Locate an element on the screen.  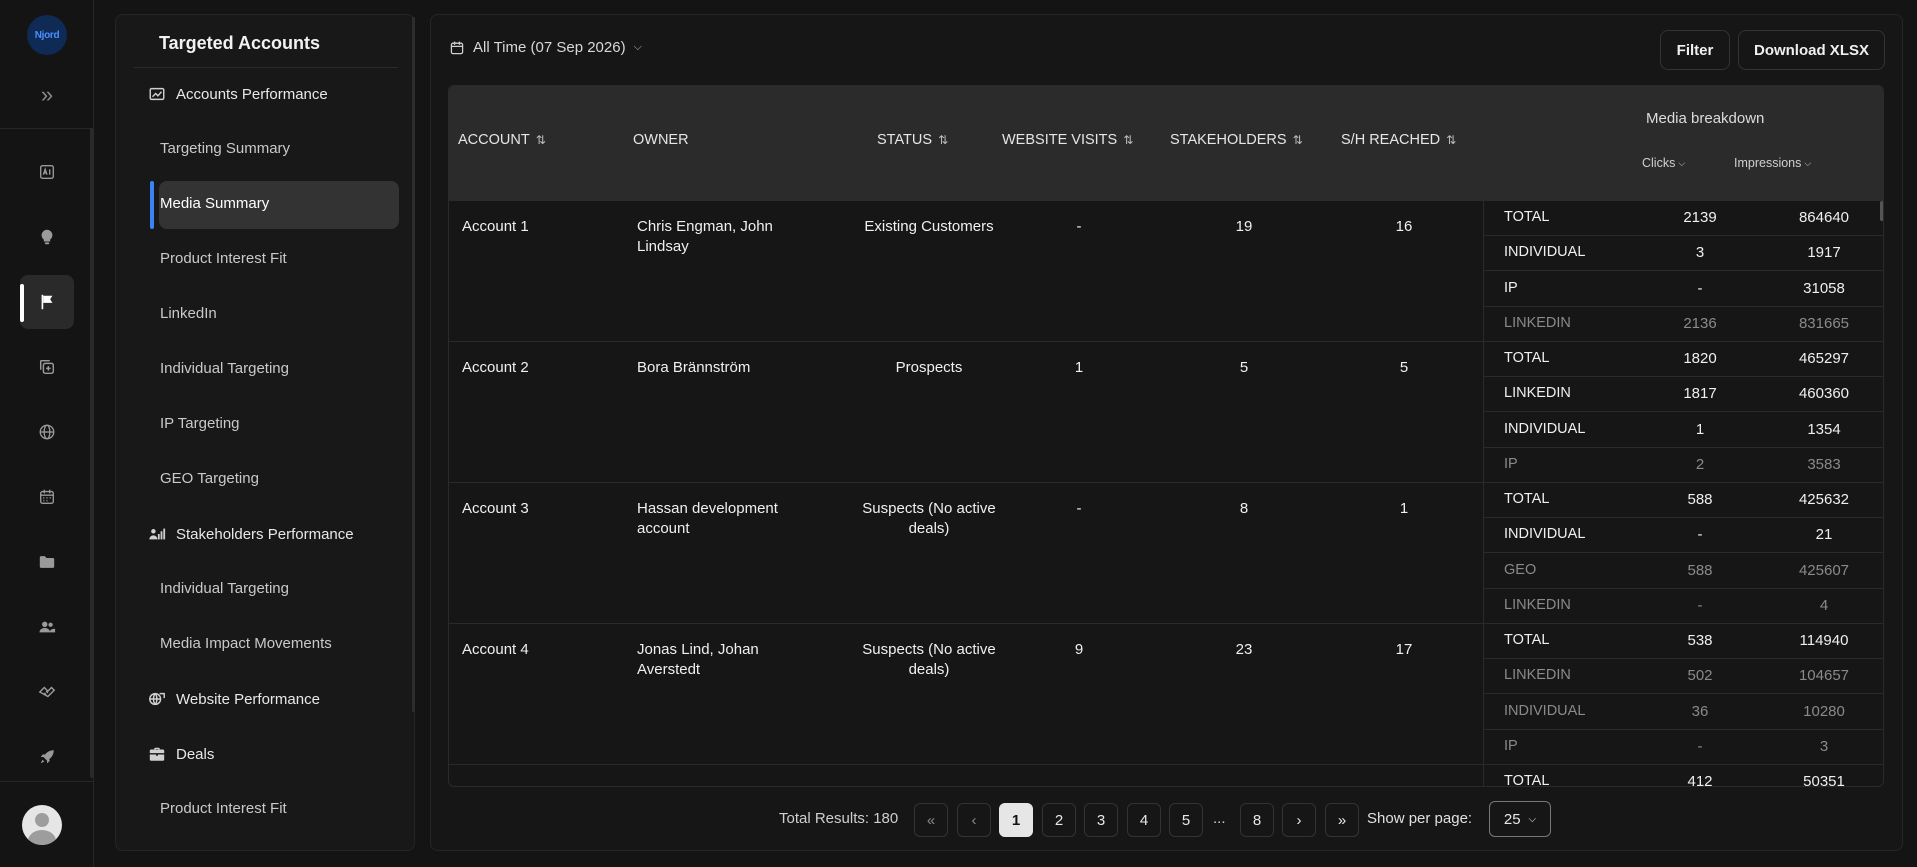
icon-rail: Njord » is located at coordinates (47, 433).